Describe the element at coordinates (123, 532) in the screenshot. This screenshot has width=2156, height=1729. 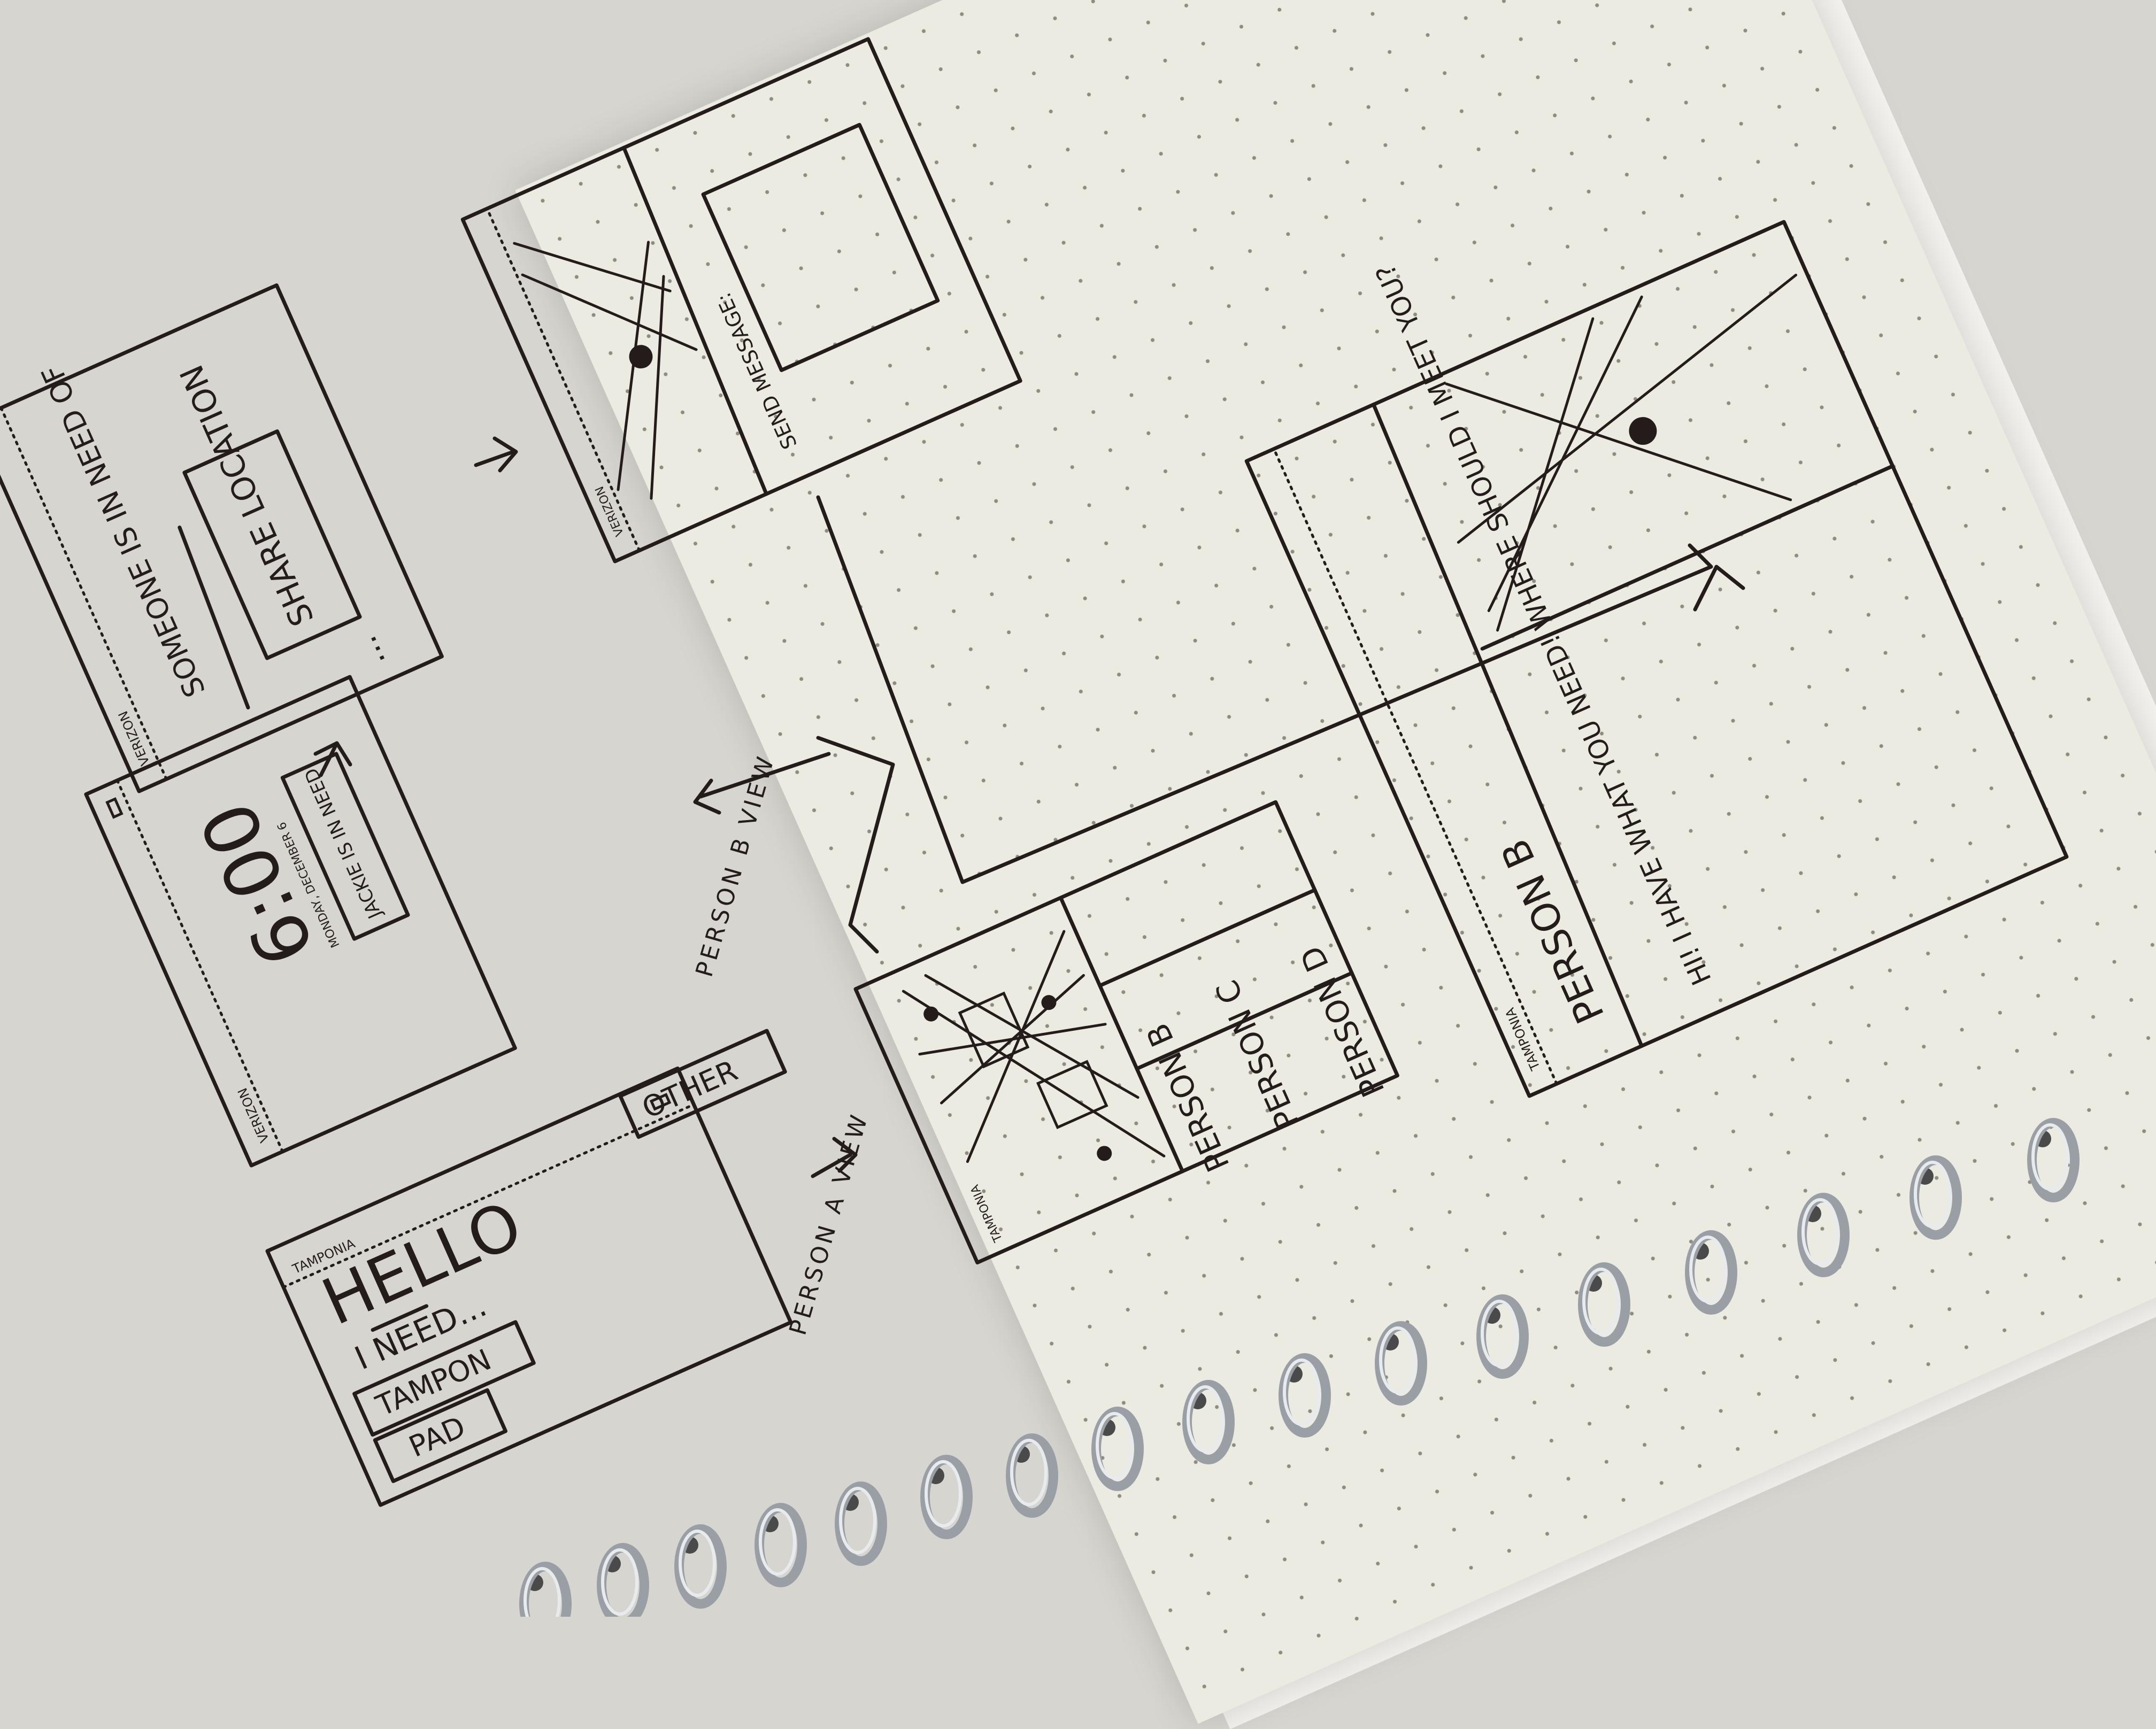
I see `alert-message: SOMEONE IS IN NEED OF` at that location.